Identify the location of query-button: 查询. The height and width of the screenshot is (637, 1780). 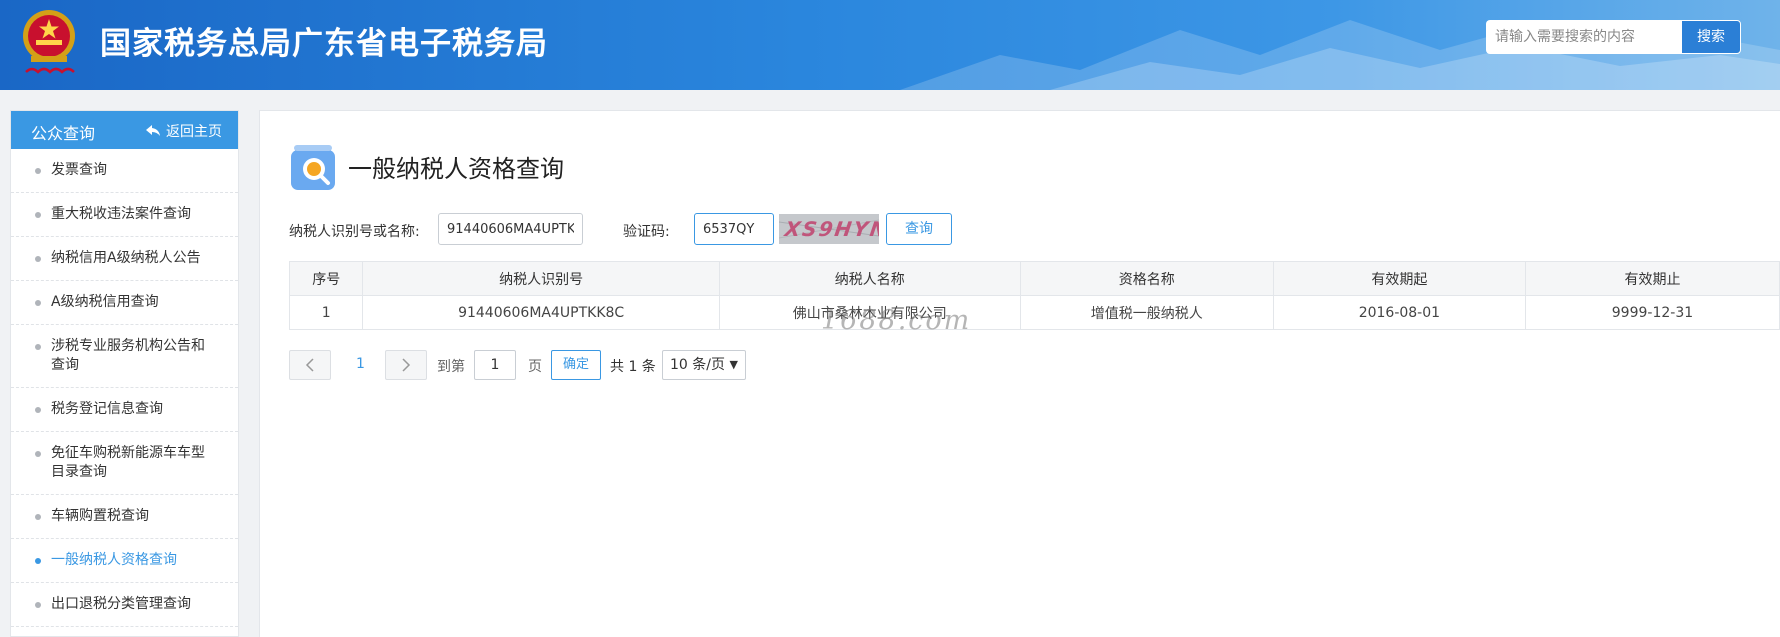
(919, 229).